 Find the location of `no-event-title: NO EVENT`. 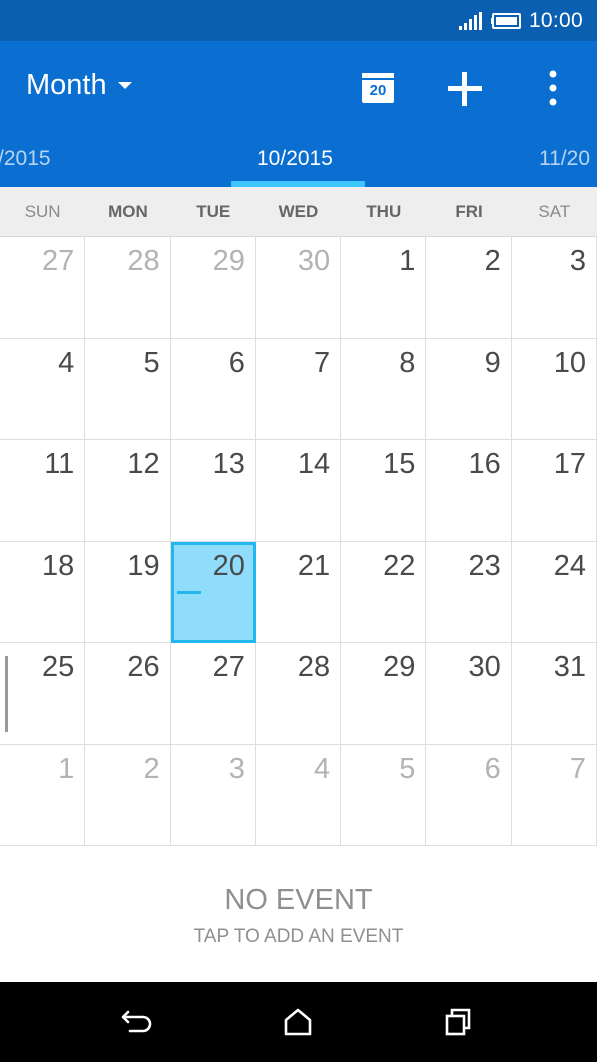

no-event-title: NO EVENT is located at coordinates (298, 900).